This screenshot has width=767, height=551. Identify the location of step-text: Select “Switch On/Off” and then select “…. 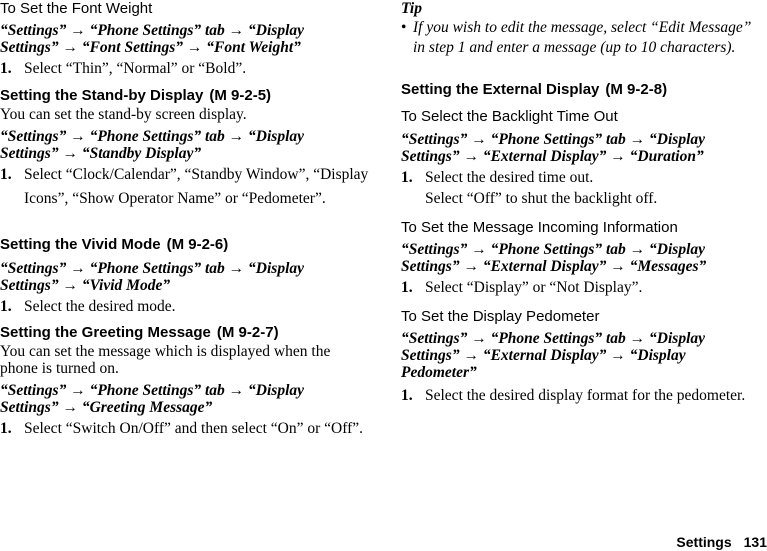
(194, 428).